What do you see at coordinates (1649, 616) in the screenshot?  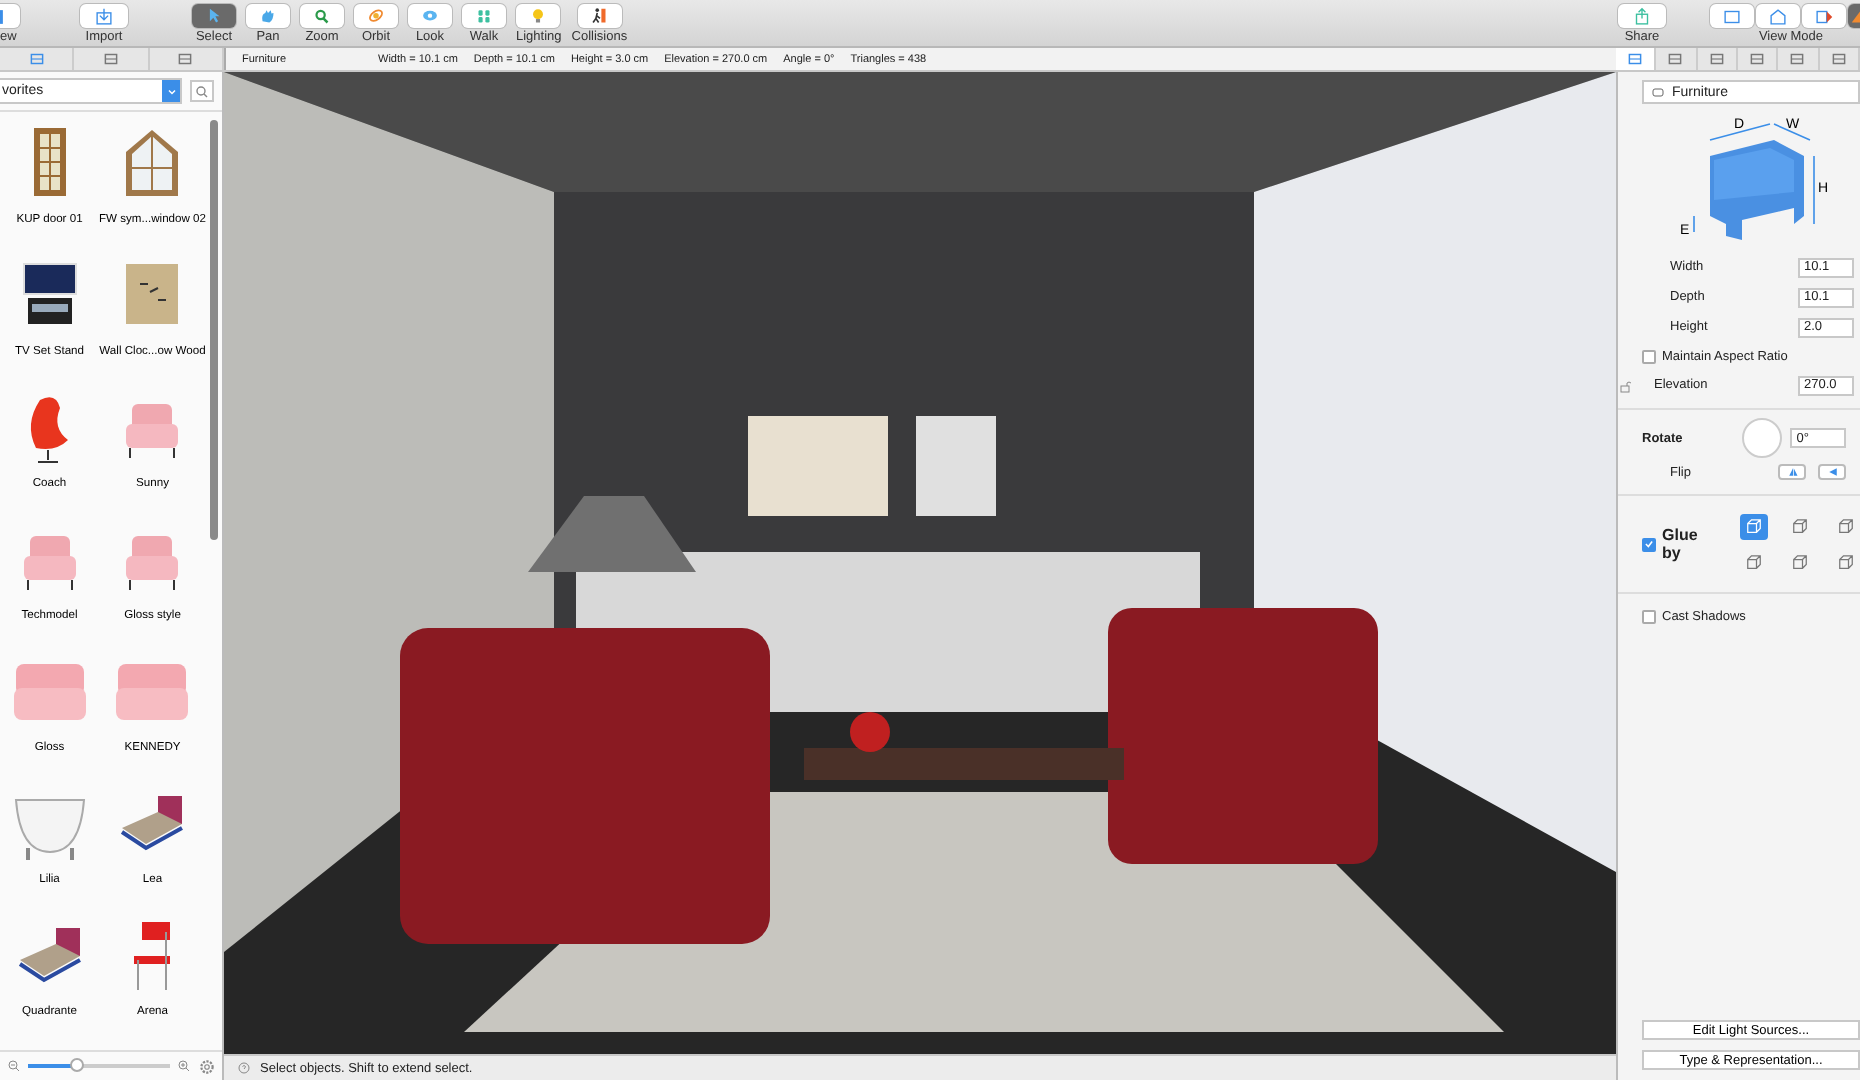 I see `cast-shadows-checkbox` at bounding box center [1649, 616].